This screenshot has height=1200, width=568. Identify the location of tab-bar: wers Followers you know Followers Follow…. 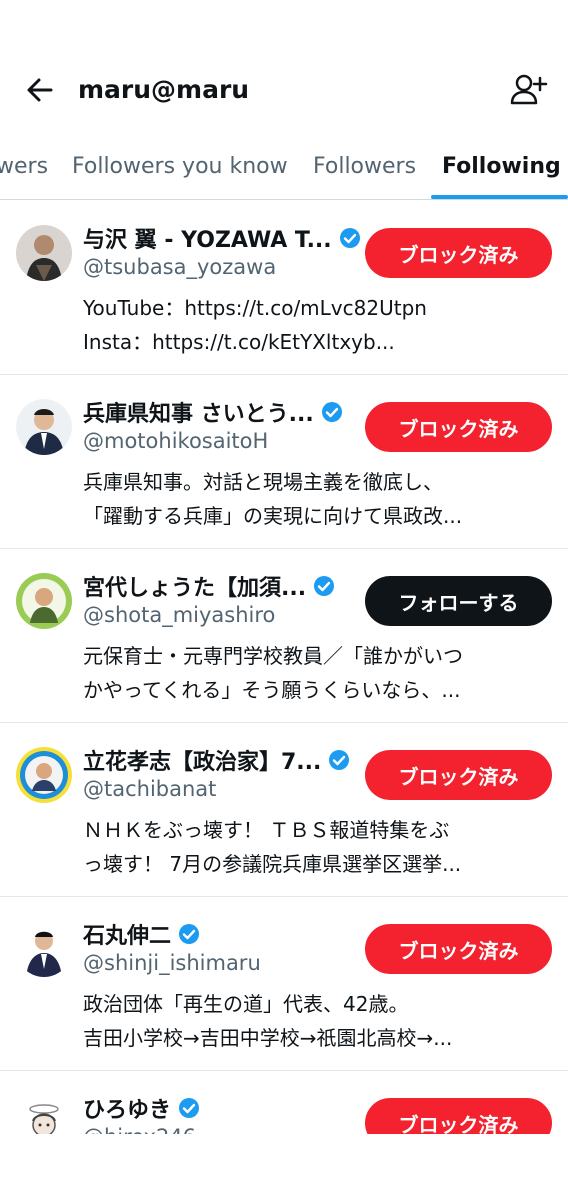
(284, 170).